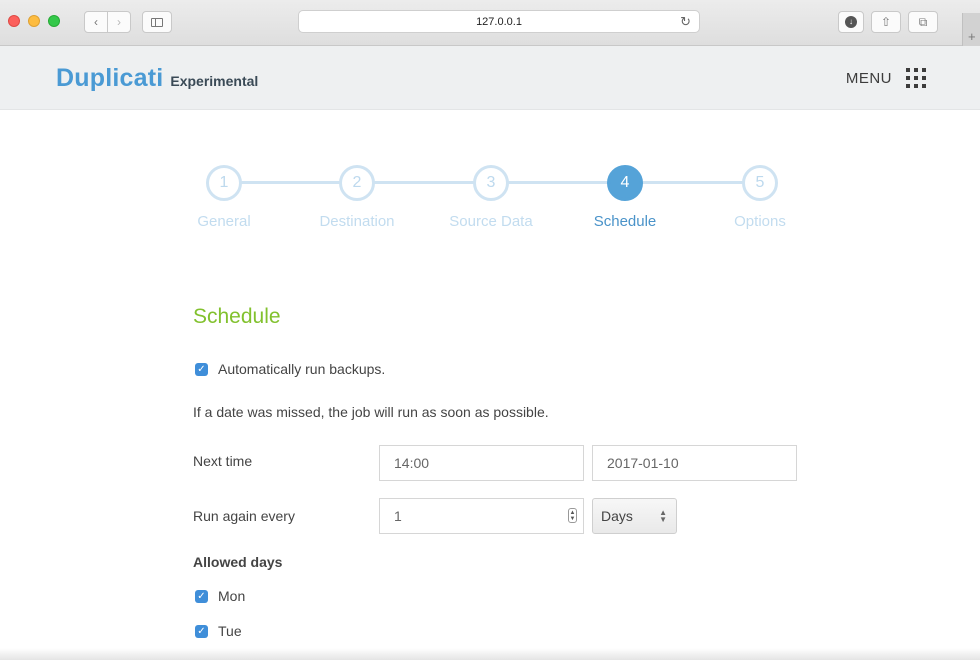 Image resolution: width=980 pixels, height=660 pixels. Describe the element at coordinates (412, 463) in the screenshot. I see `next-time-value: 14:00` at that location.